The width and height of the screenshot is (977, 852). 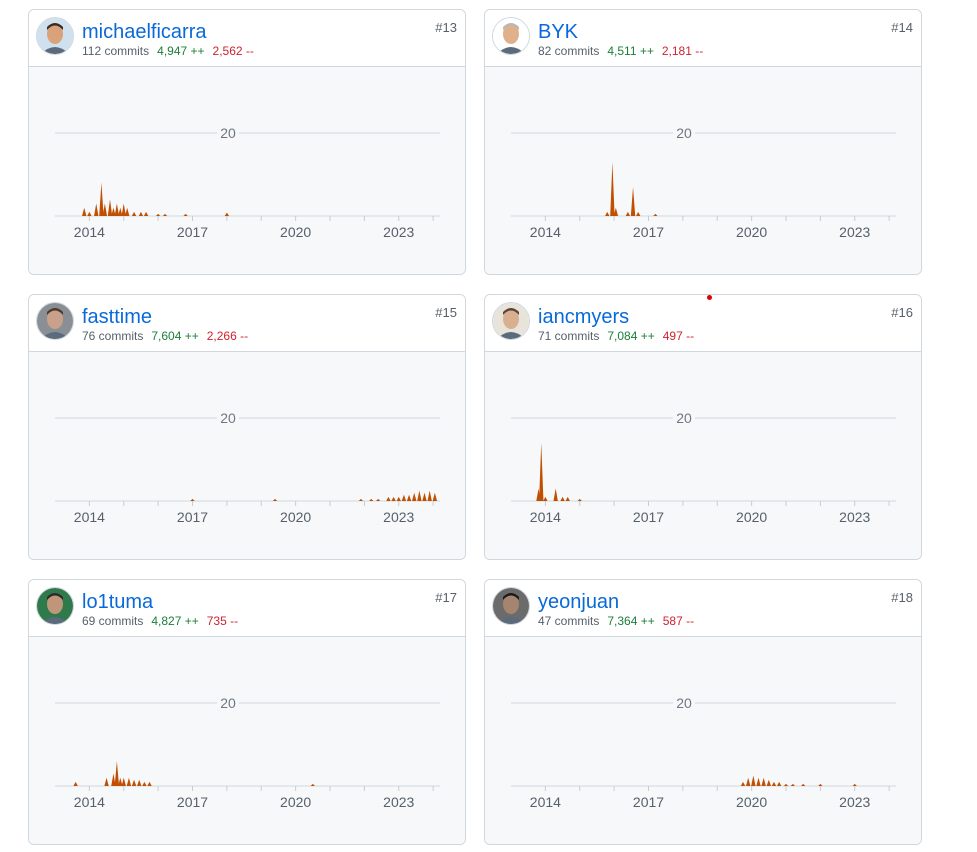 I want to click on deletions-count: 2,181 --, so click(x=682, y=51).